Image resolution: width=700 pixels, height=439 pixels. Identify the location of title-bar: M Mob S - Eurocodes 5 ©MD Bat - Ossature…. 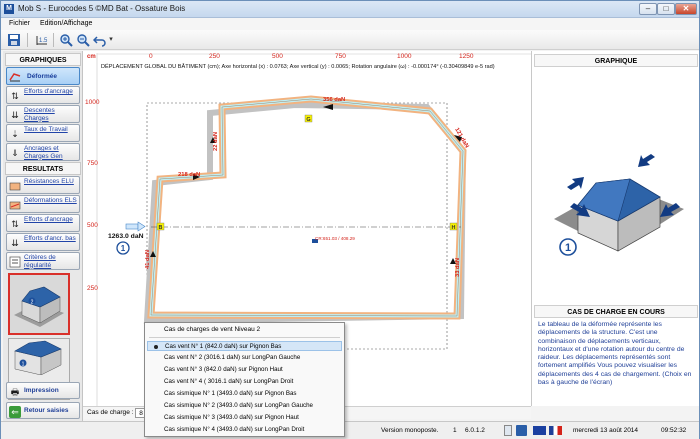
(350, 9).